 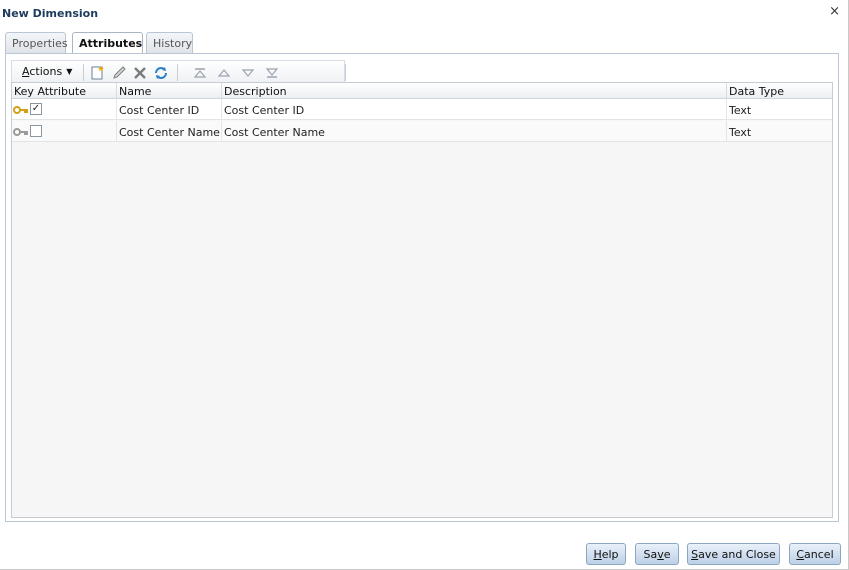 I want to click on description-cell: Cost Center ID, so click(x=474, y=109).